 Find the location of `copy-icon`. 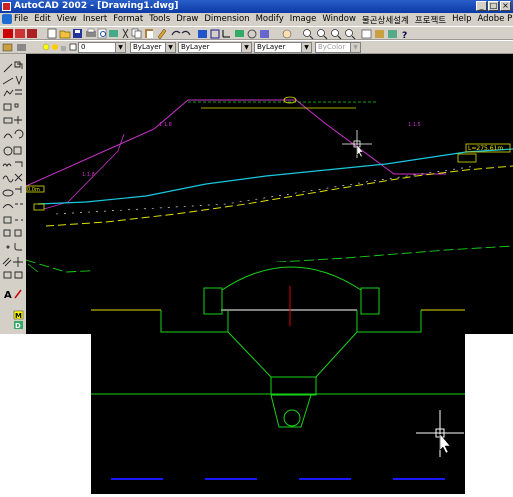

copy-icon is located at coordinates (136, 33).